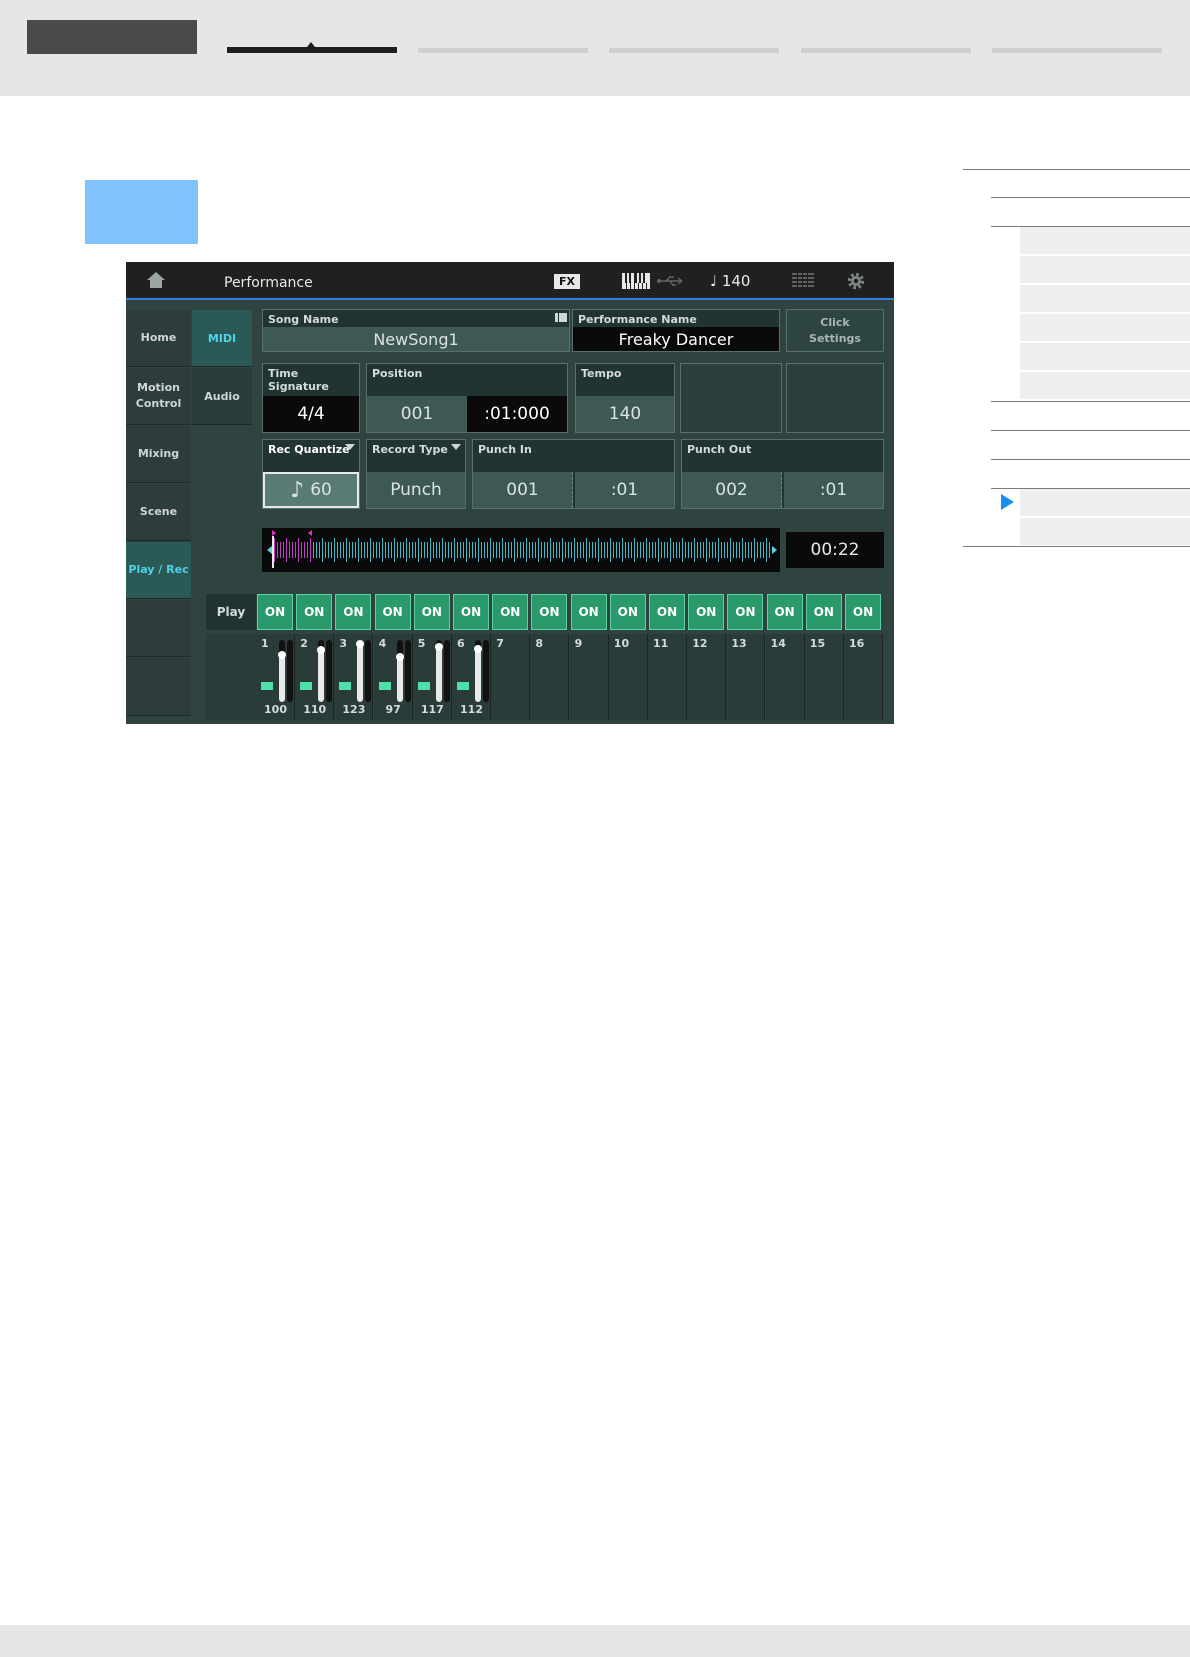 This screenshot has width=1190, height=1657. I want to click on song-timeline, so click(521, 550).